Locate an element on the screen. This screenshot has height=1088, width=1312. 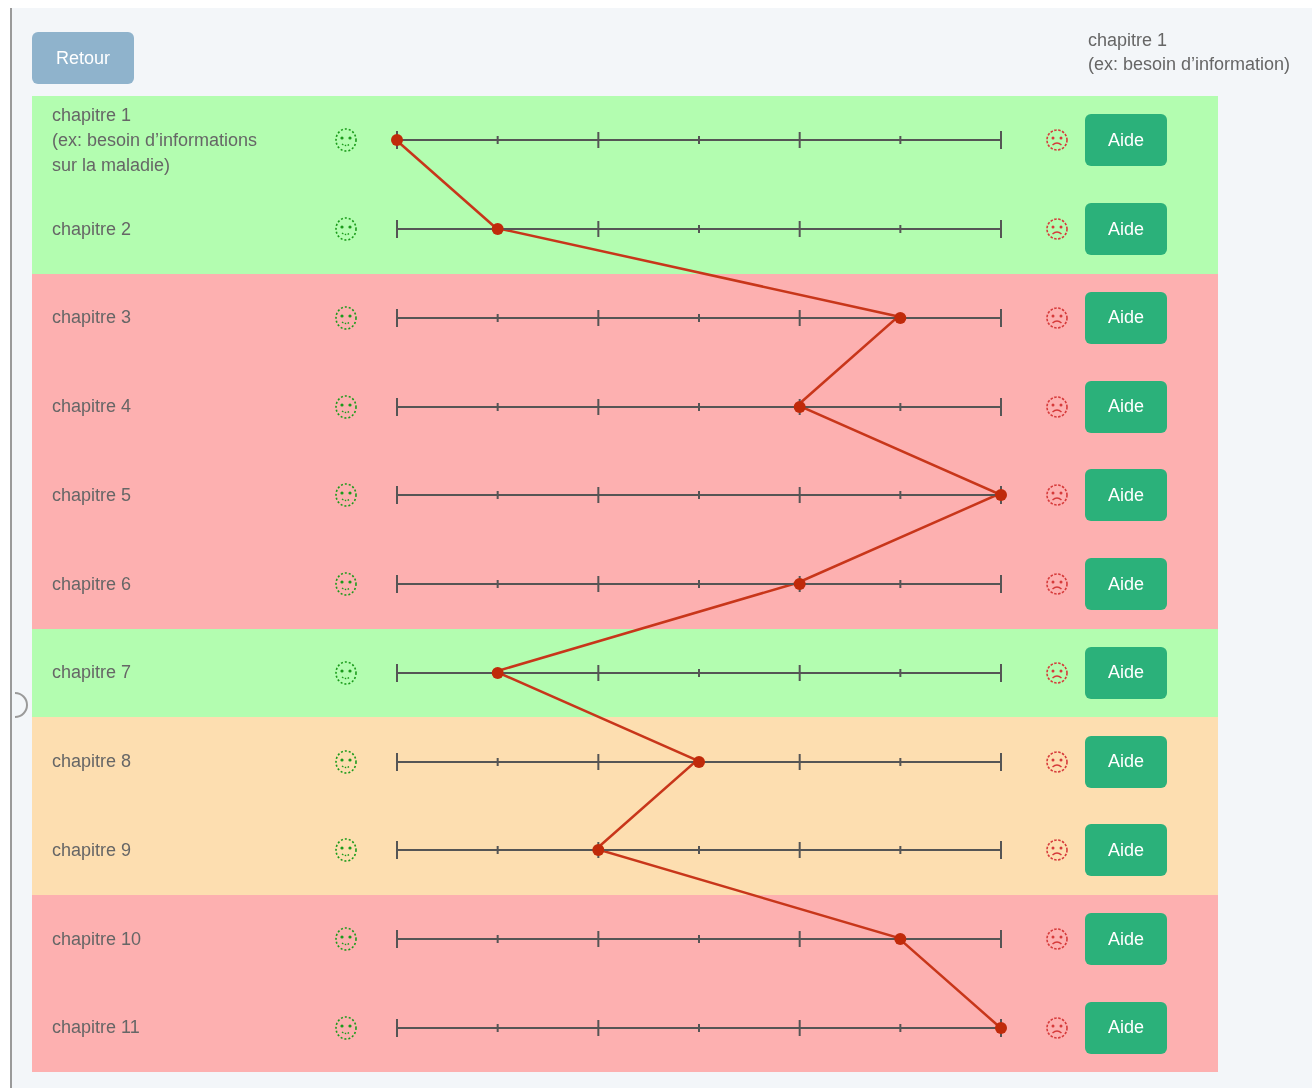
chapter-label: chapitre 4 is located at coordinates (92, 407).